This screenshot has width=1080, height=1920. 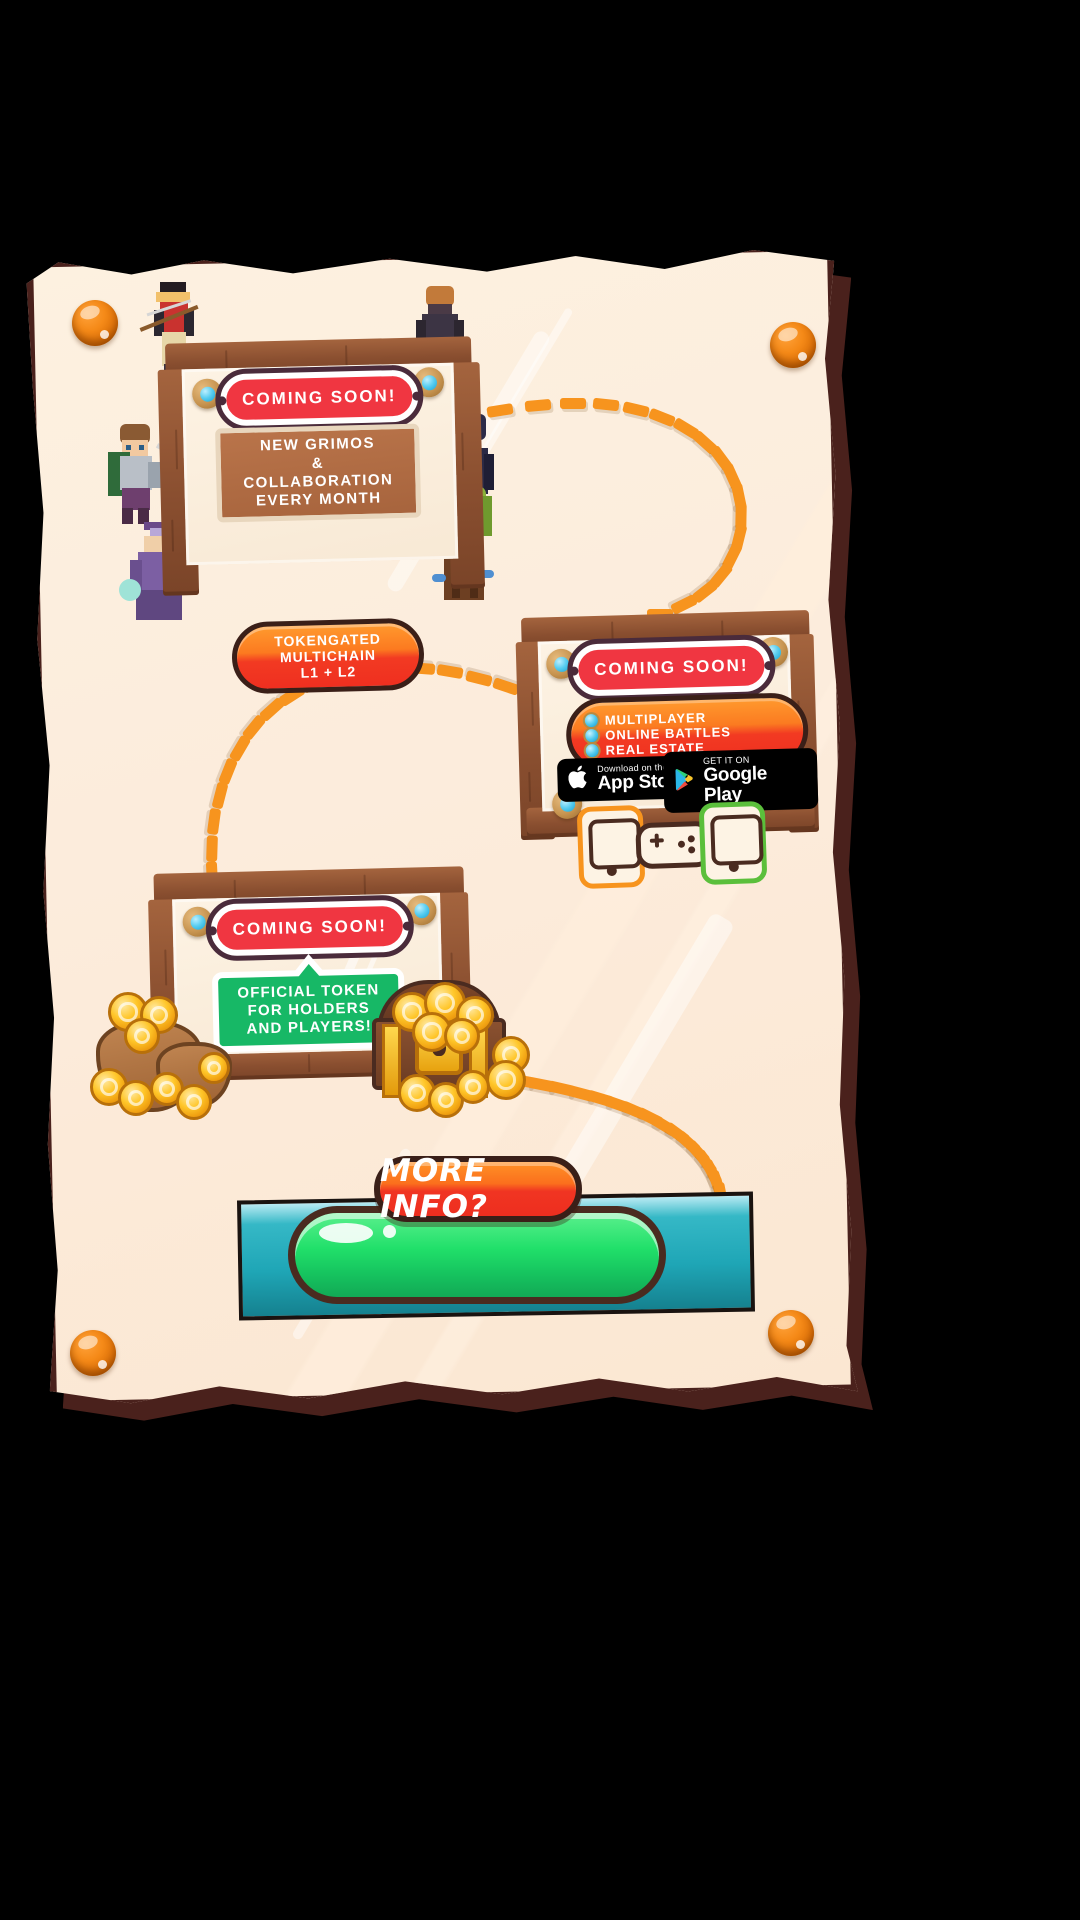 I want to click on apple-icon, so click(x=579, y=780).